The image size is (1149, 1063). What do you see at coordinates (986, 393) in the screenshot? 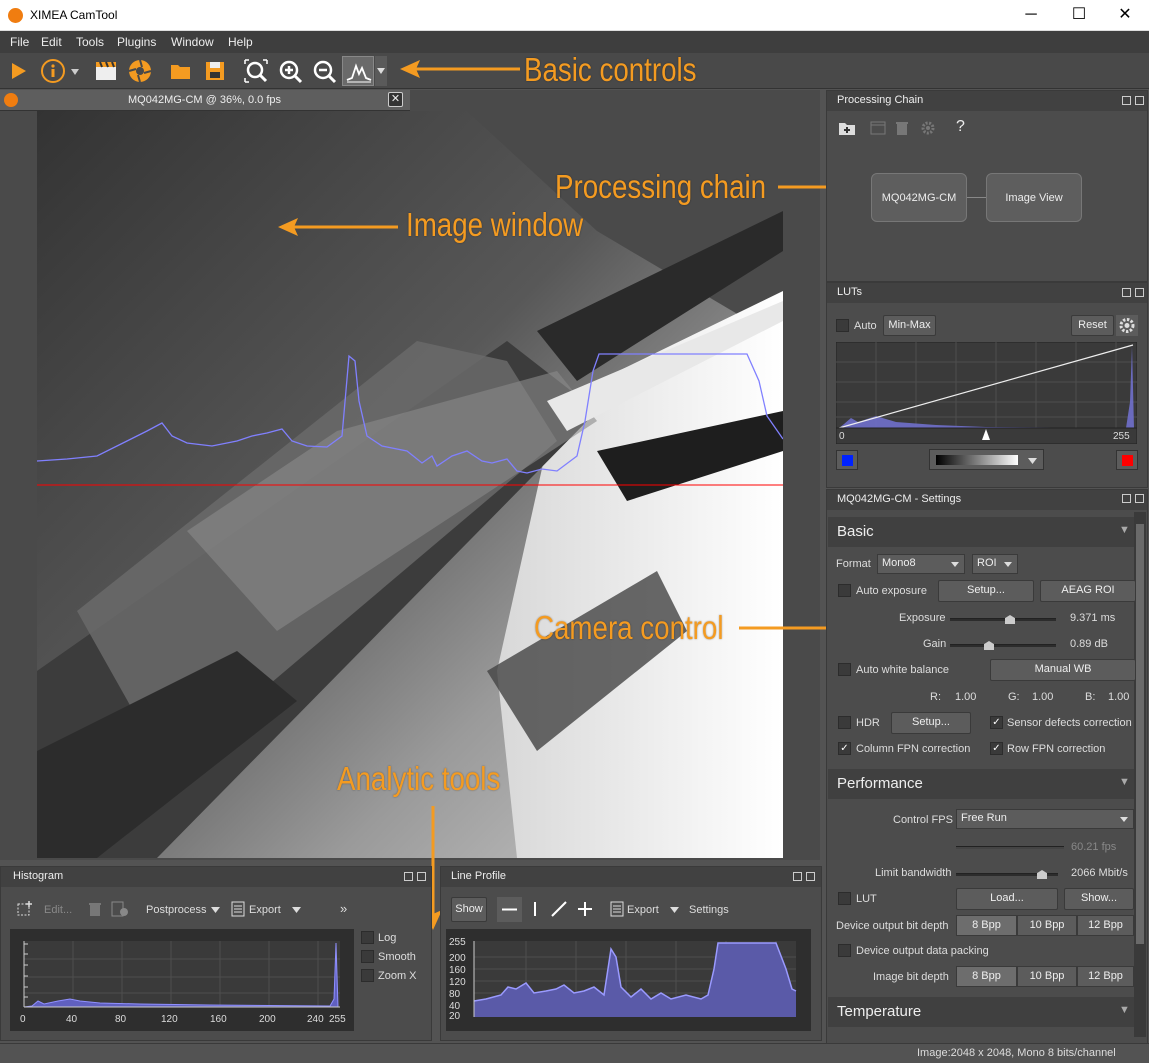
I see `lut-curve-graph` at bounding box center [986, 393].